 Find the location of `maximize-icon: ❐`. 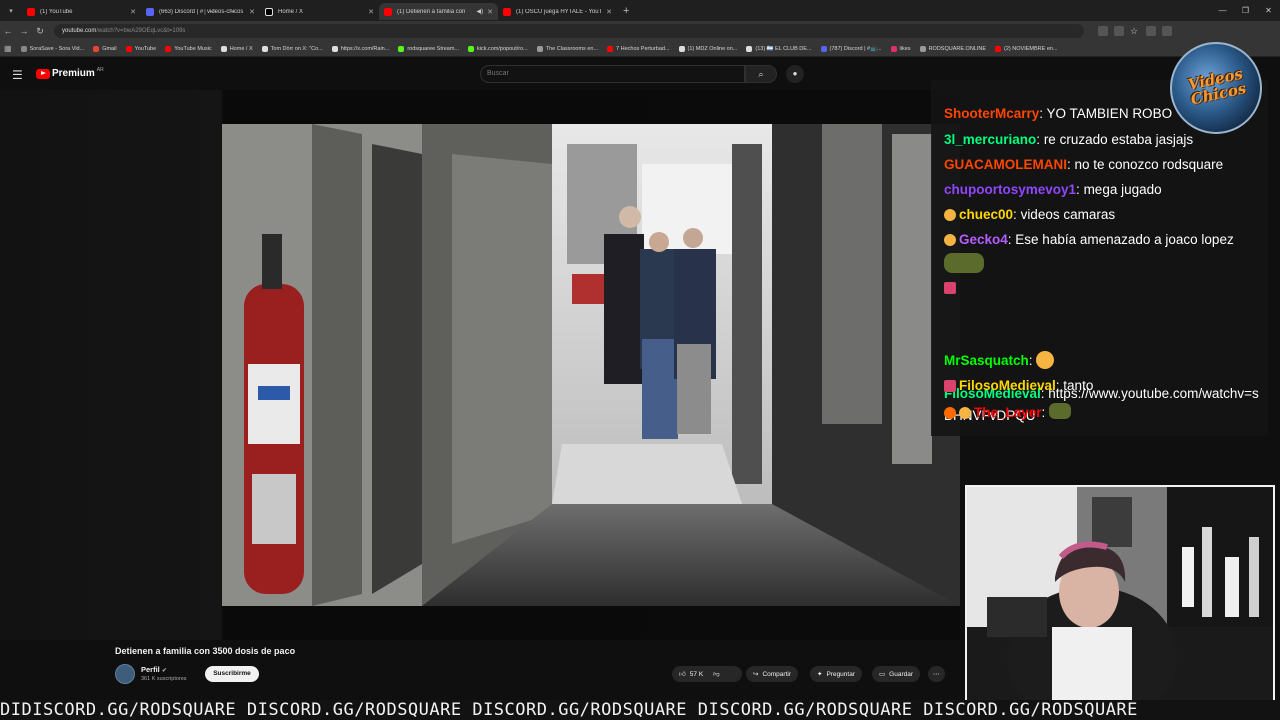

maximize-icon: ❐ is located at coordinates (1245, 10).